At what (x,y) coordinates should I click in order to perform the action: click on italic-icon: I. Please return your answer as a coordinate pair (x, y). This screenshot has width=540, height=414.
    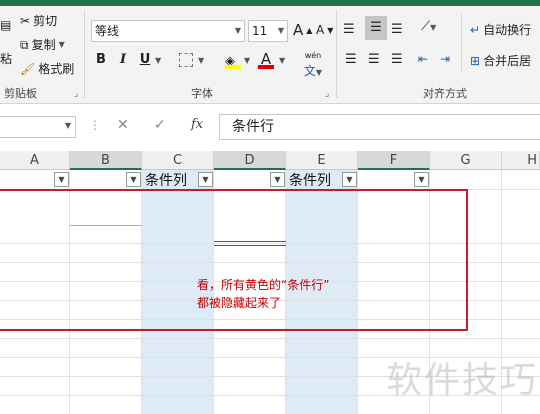
    Looking at the image, I should click on (123, 59).